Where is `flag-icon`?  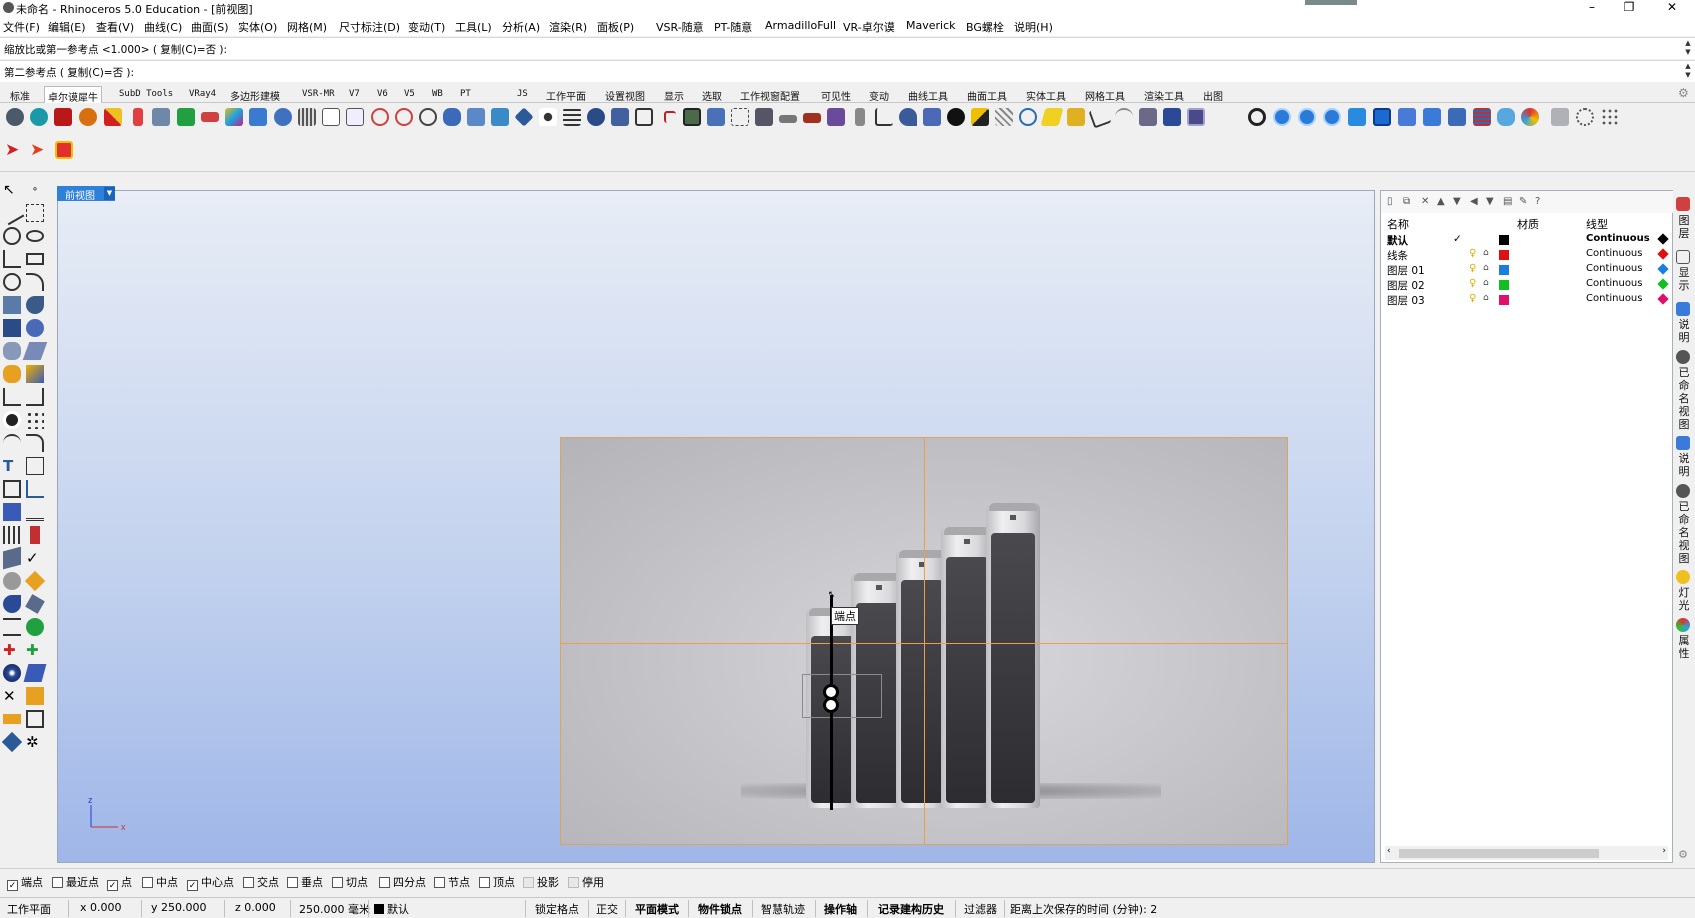 flag-icon is located at coordinates (35, 673).